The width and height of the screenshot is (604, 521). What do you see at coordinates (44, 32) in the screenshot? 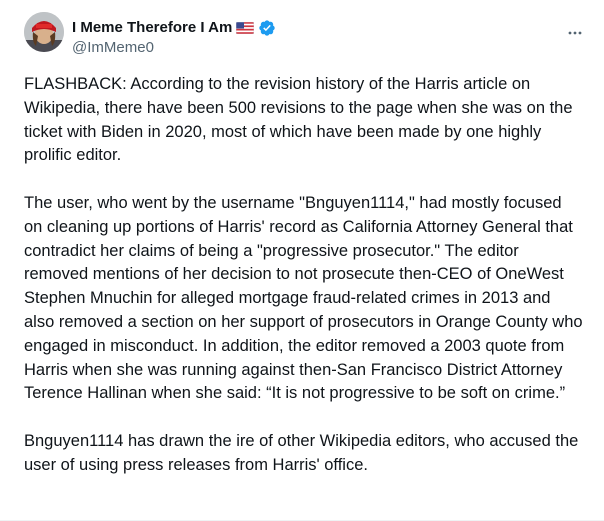
I see `avatar` at bounding box center [44, 32].